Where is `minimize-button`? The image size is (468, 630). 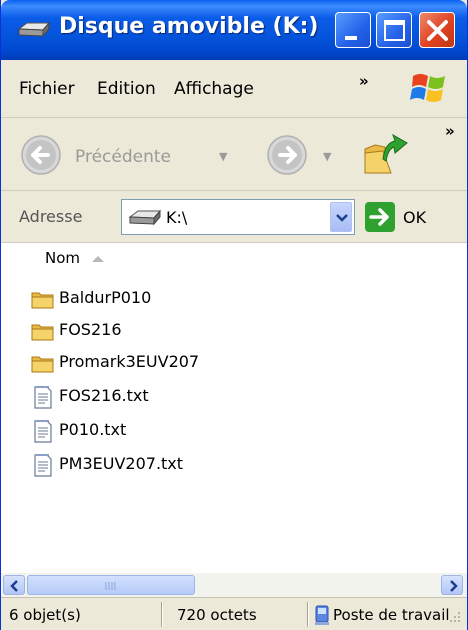 minimize-button is located at coordinates (353, 30).